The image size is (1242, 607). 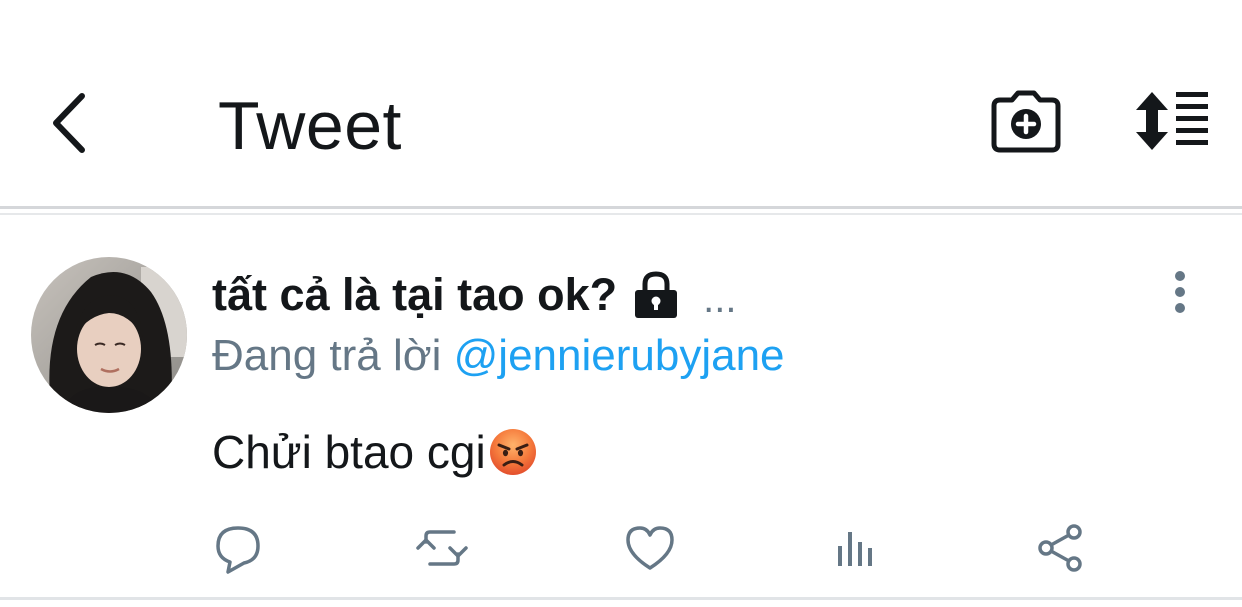 I want to click on more-options-button, so click(x=1180, y=292).